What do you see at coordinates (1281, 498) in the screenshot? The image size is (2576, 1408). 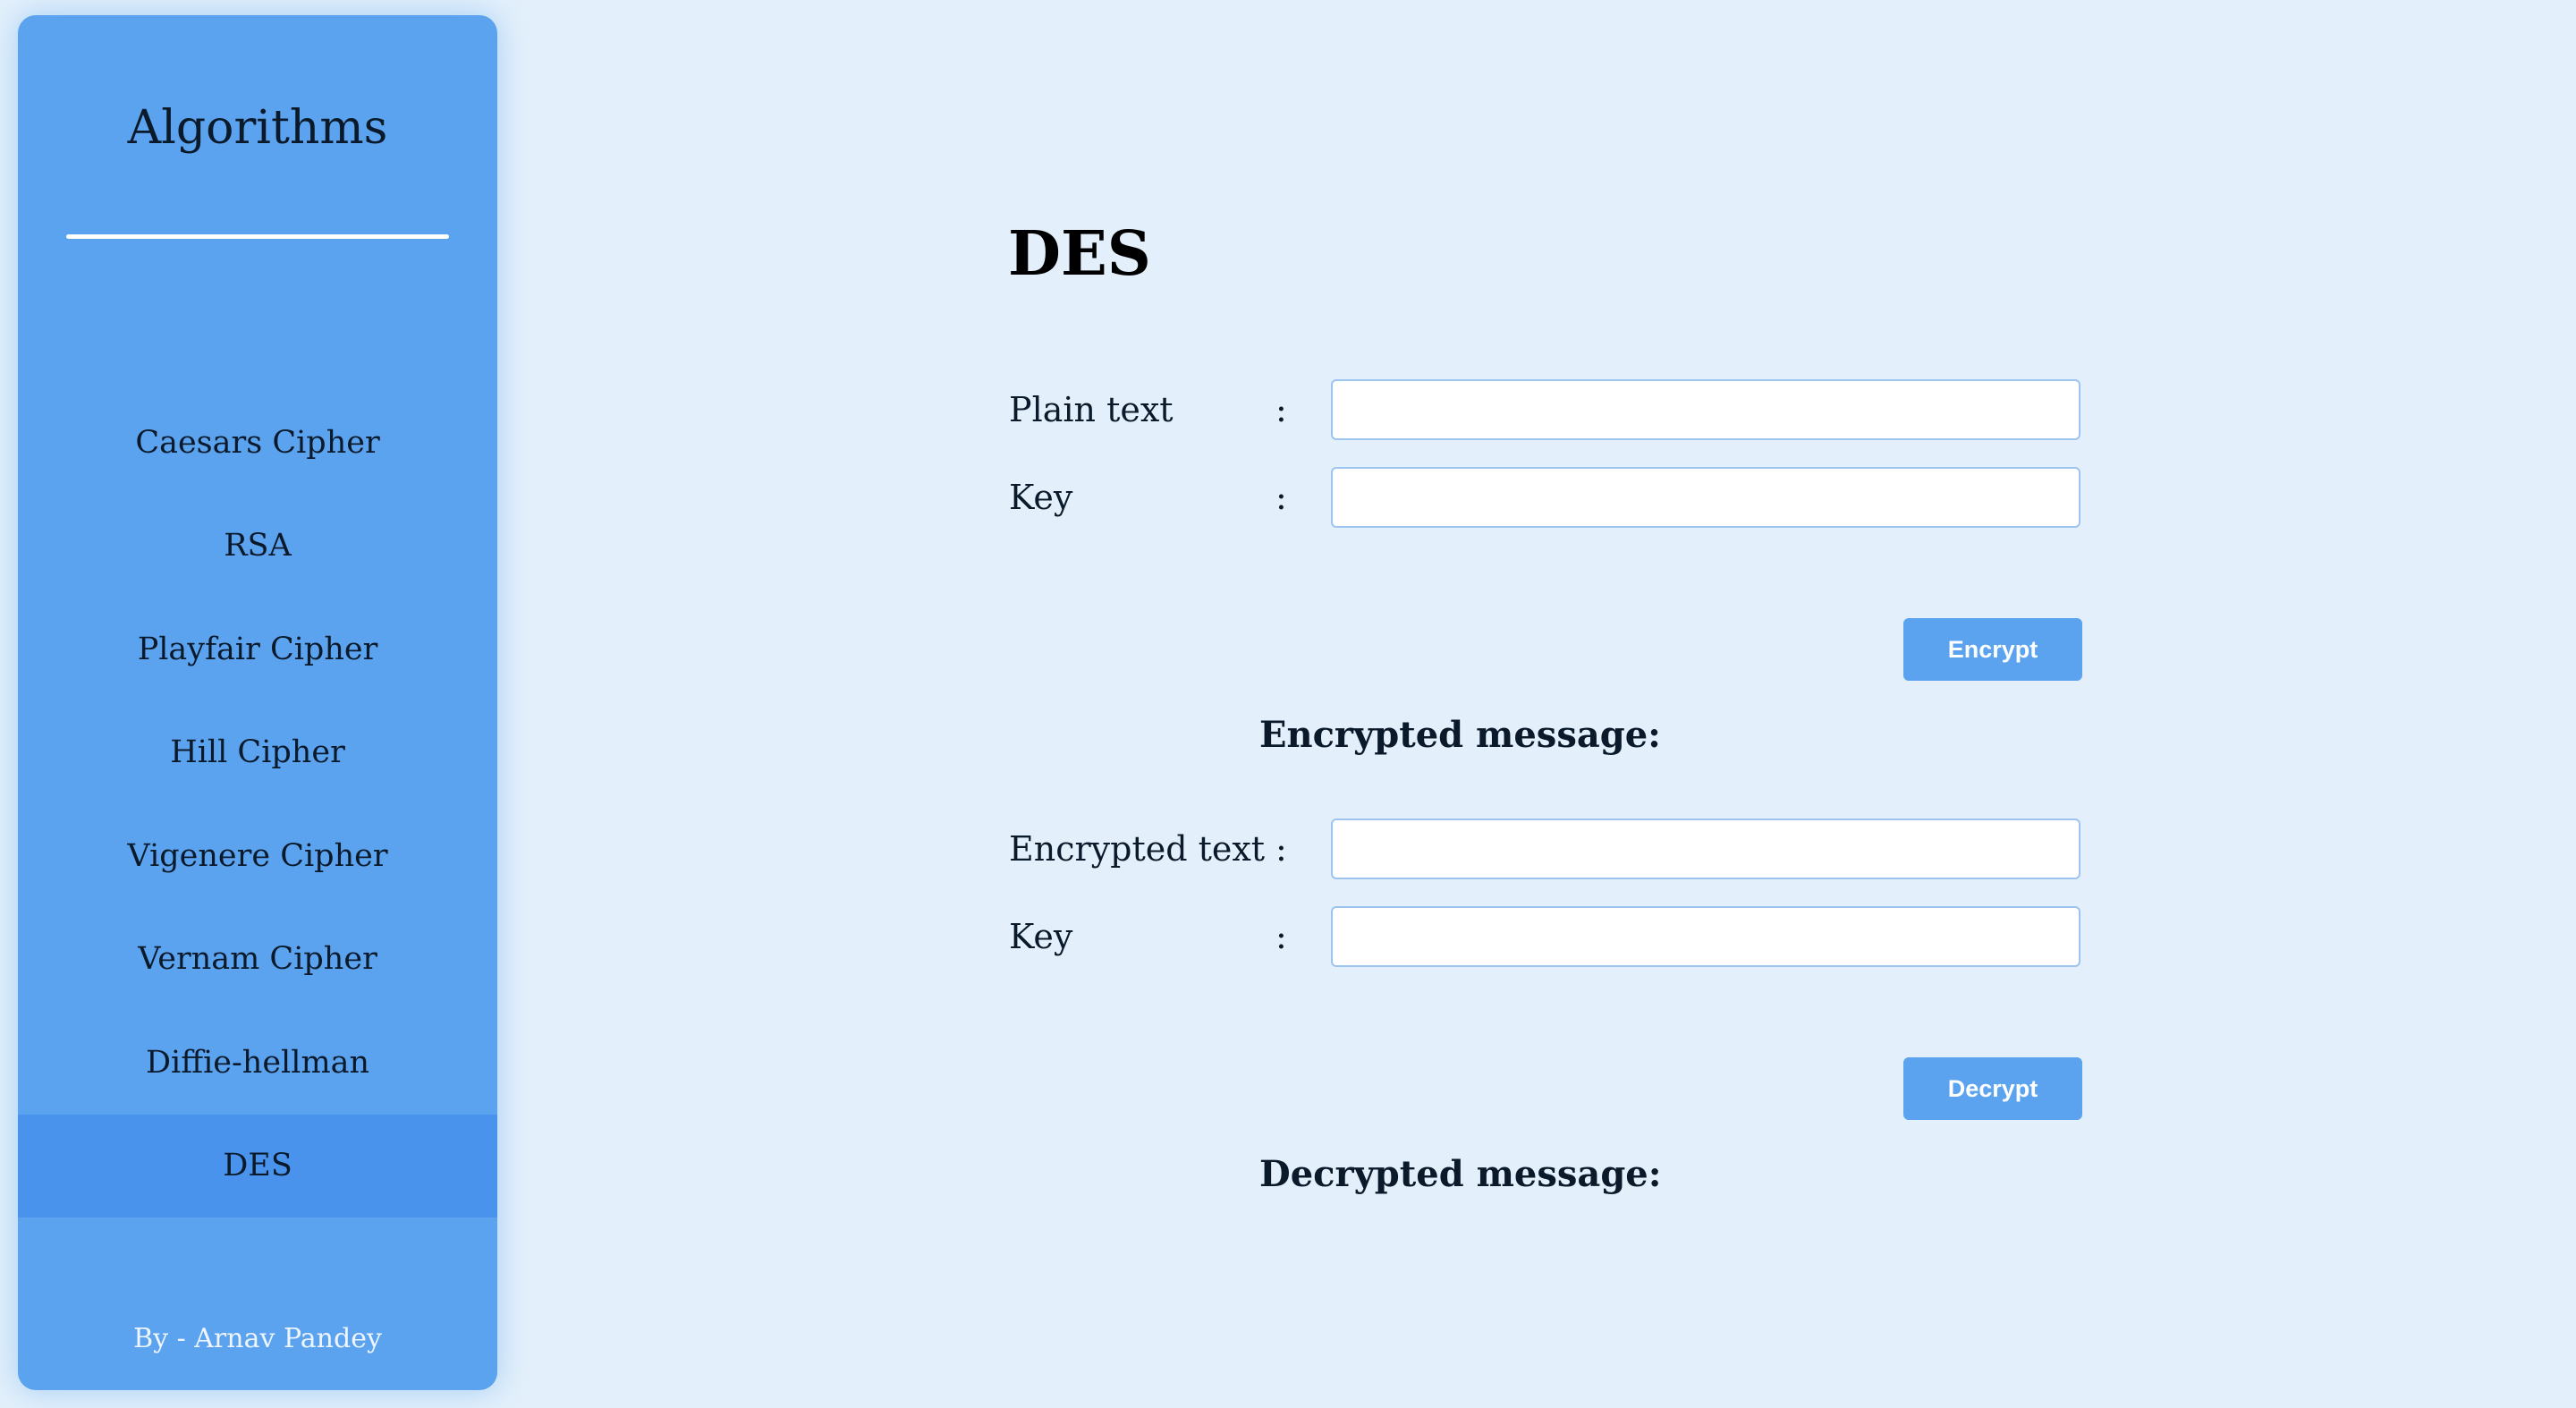 I see `encrypt-key-colon: :` at bounding box center [1281, 498].